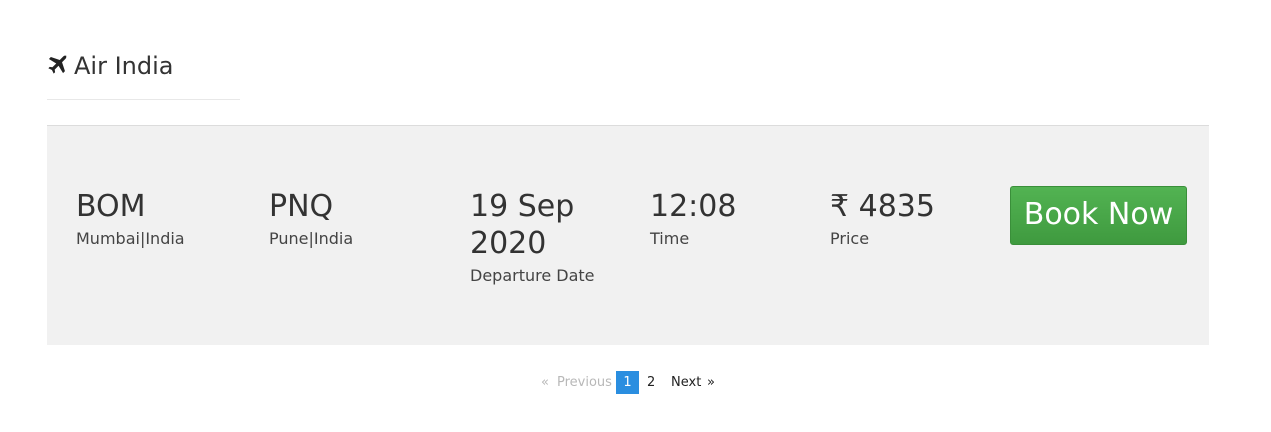  Describe the element at coordinates (545, 382) in the screenshot. I see `previous-arrow-icon: «` at that location.